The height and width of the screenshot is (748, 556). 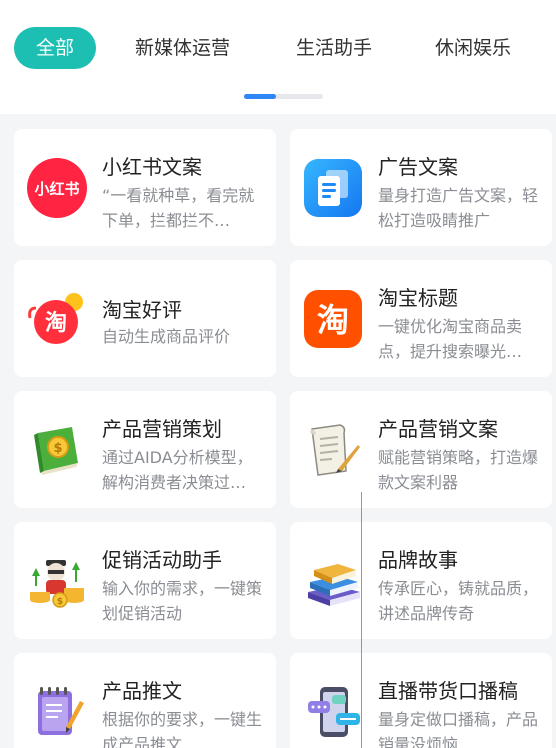 What do you see at coordinates (418, 167) in the screenshot?
I see `card-title: 广告文案` at bounding box center [418, 167].